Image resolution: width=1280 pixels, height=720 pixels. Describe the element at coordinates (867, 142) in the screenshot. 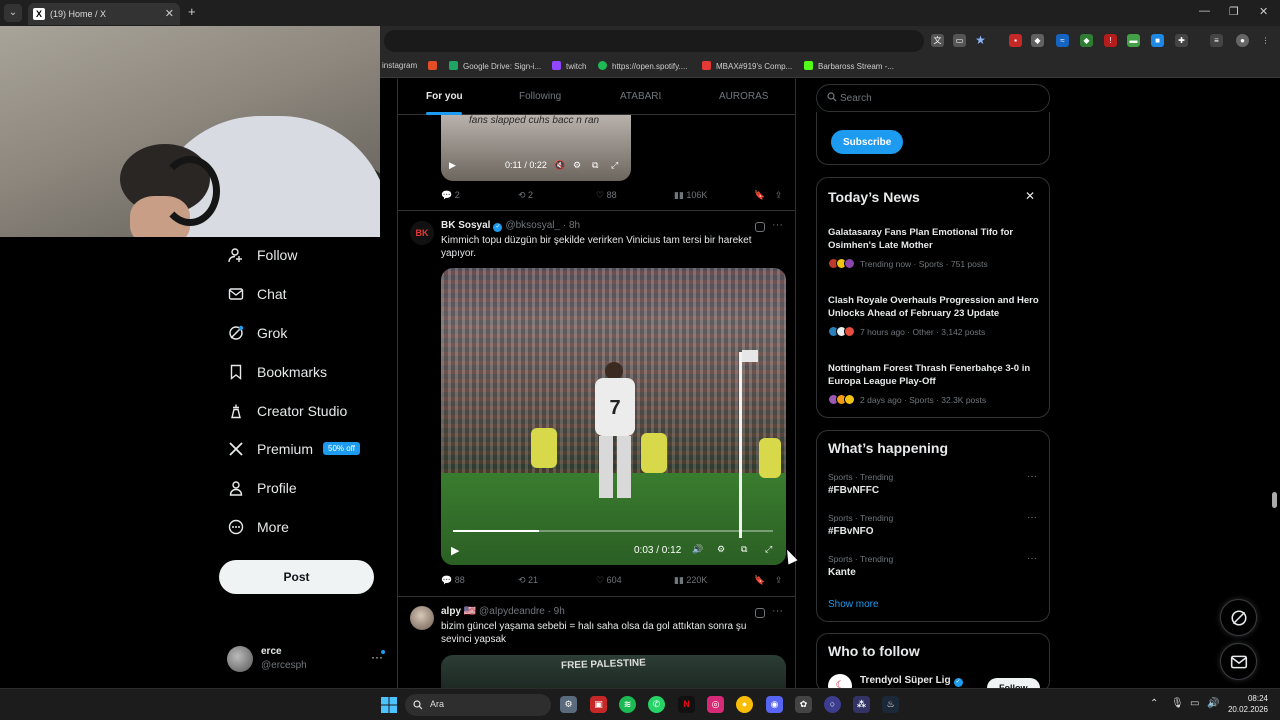

I see `subscribe-button: Subscribe` at that location.